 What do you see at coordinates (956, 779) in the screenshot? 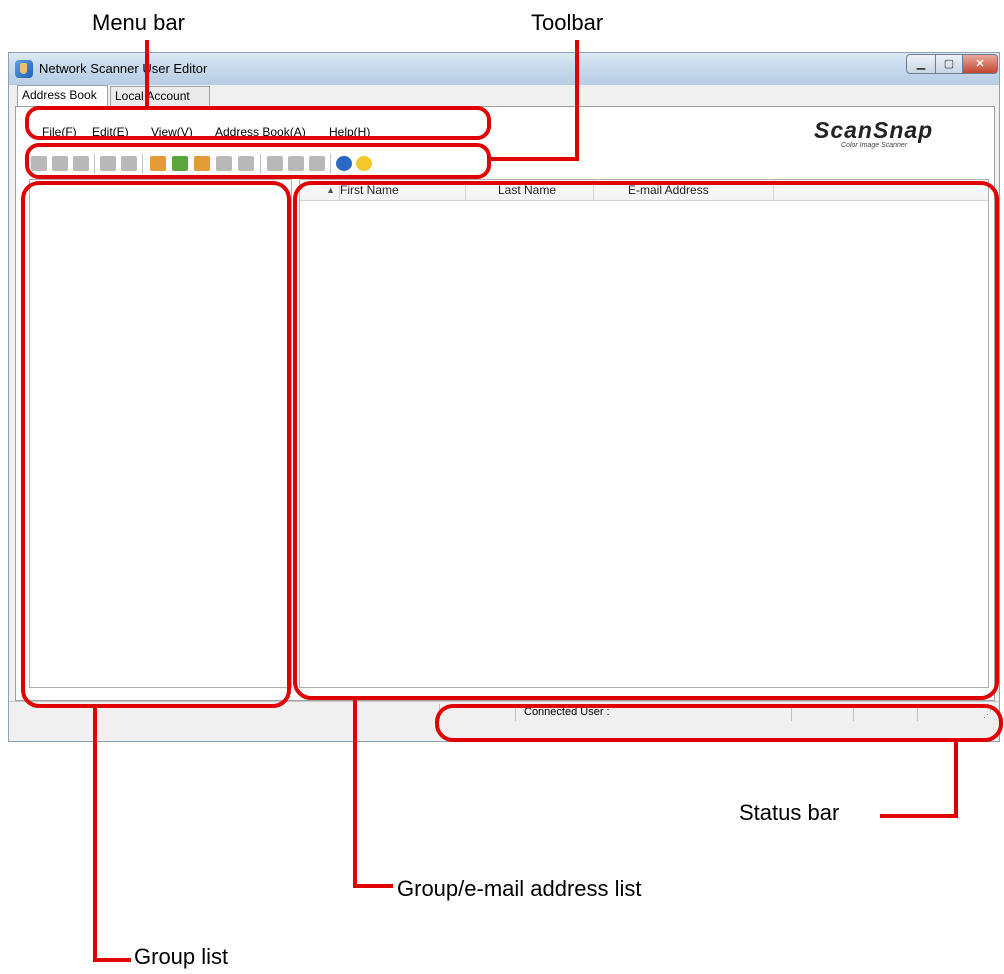
I see `status-bar-leader-vertical` at bounding box center [956, 779].